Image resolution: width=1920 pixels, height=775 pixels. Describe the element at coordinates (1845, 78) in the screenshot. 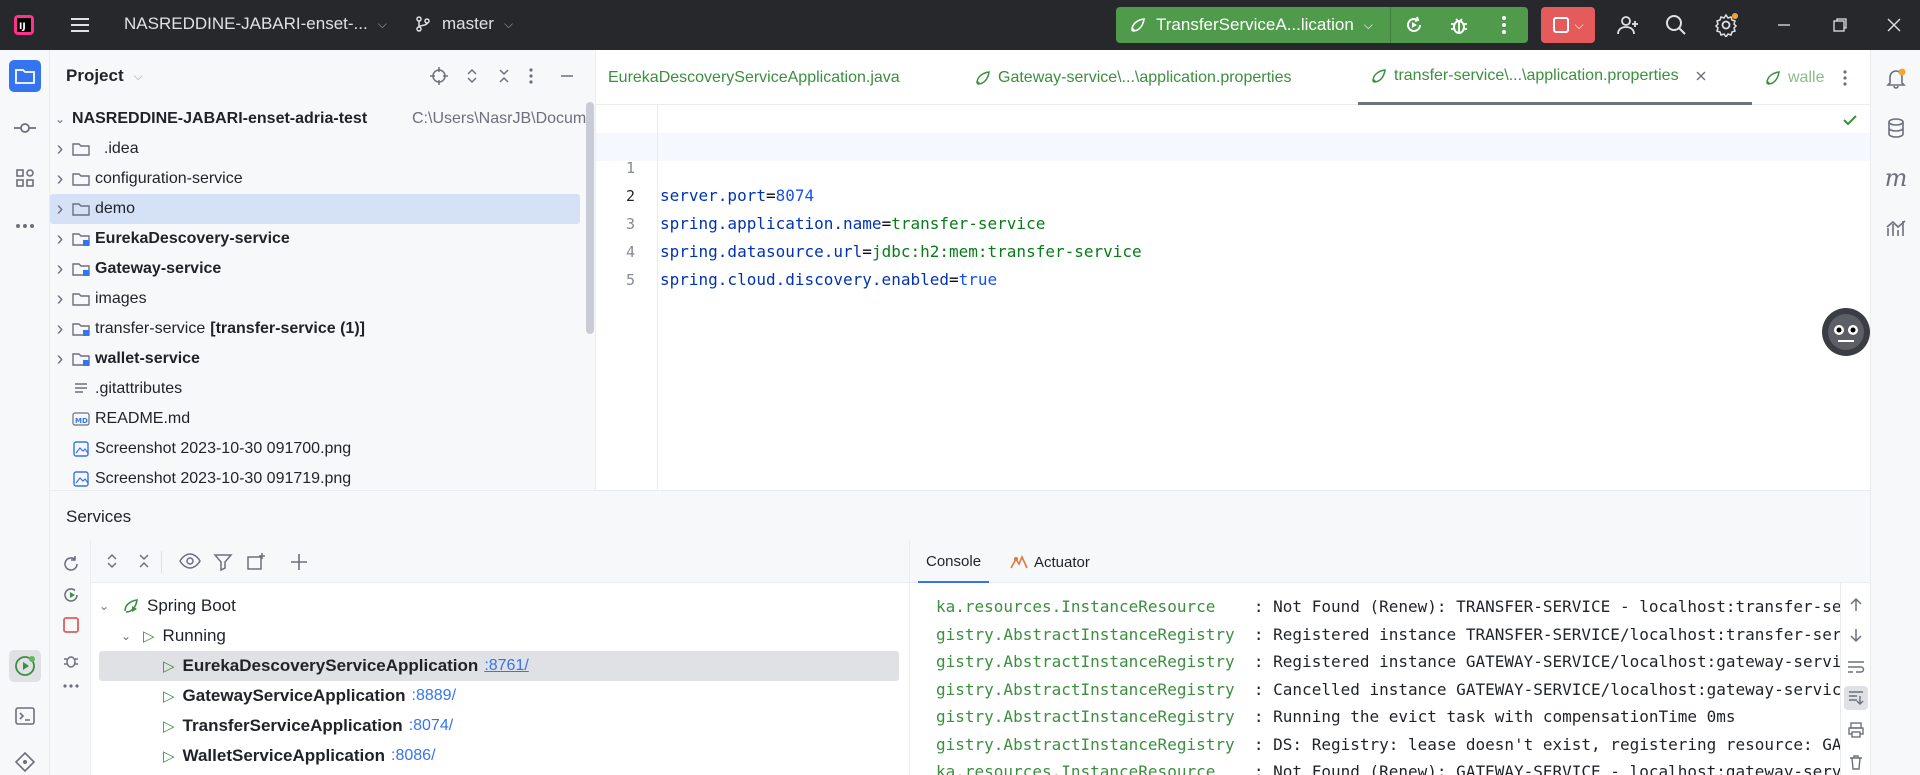

I see `tab-options-icon` at that location.